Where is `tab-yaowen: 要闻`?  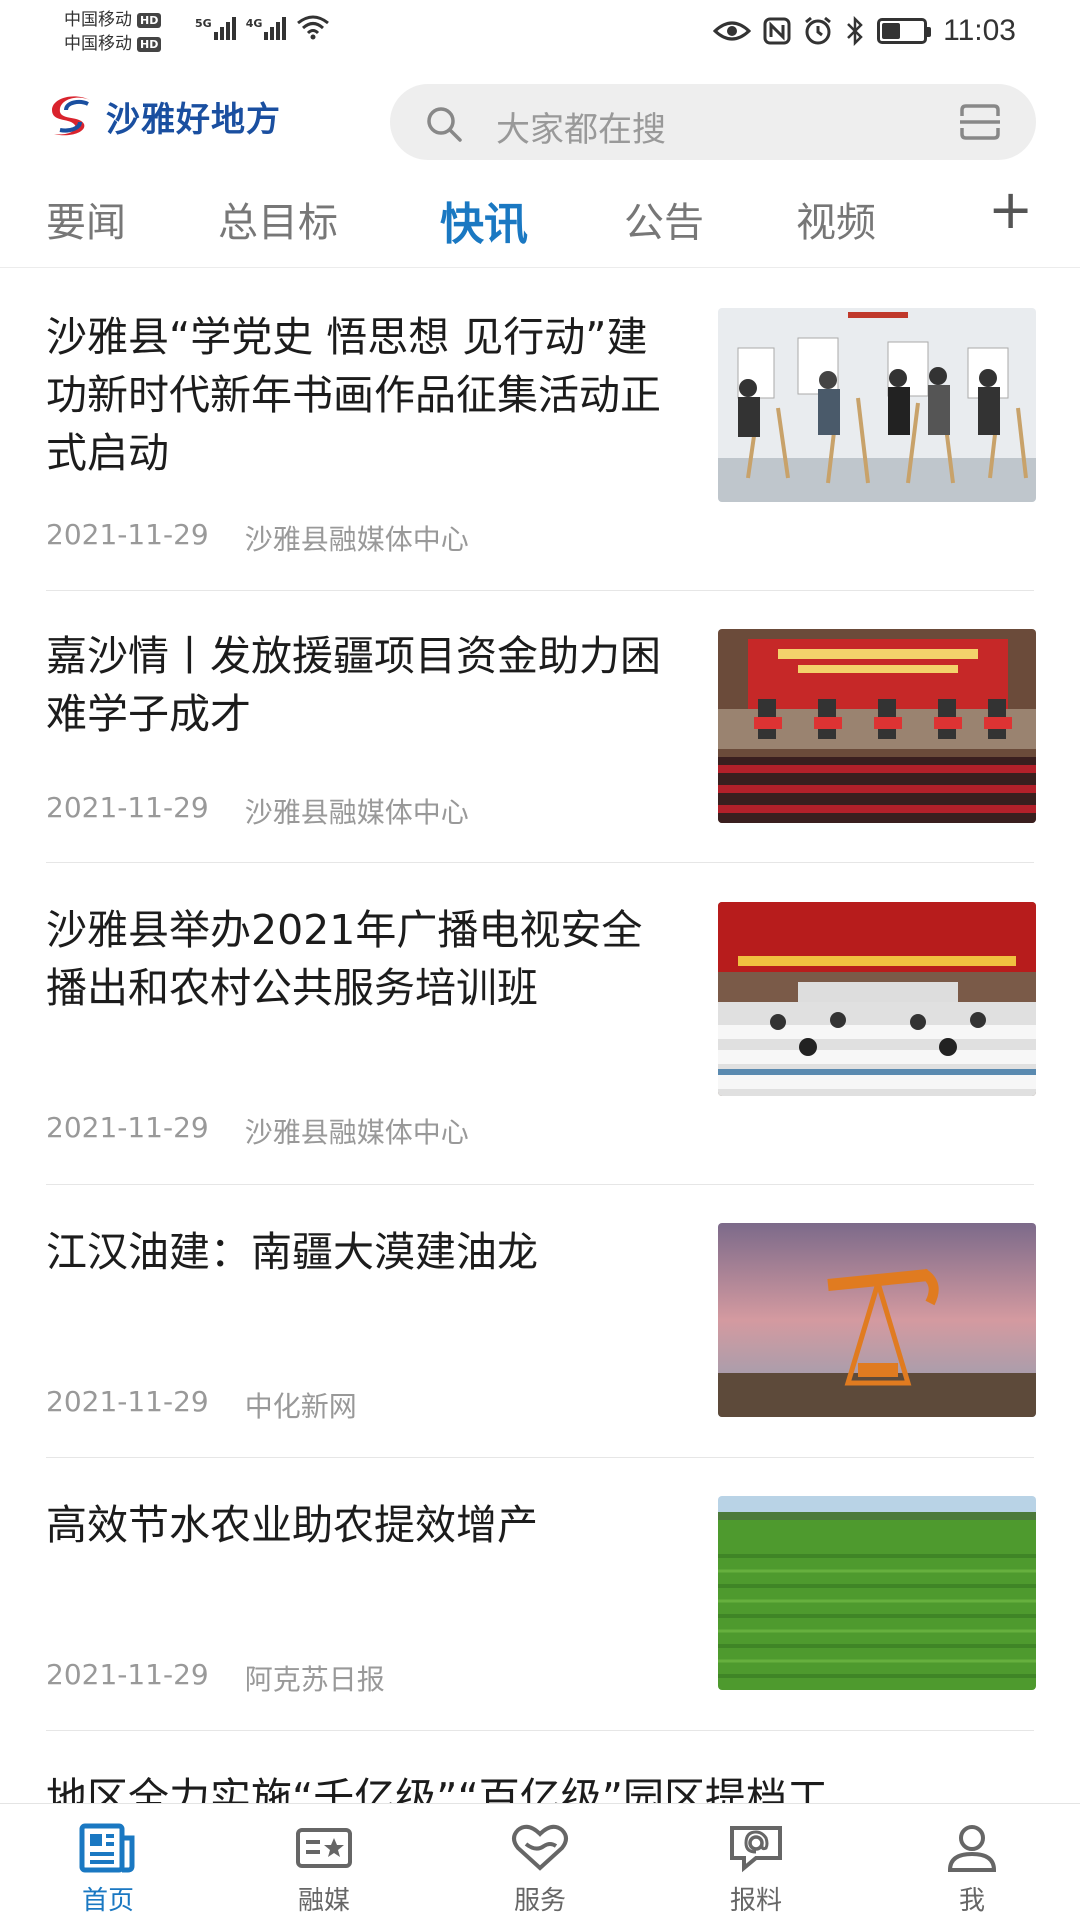
tab-yaowen: 要闻 is located at coordinates (86, 219).